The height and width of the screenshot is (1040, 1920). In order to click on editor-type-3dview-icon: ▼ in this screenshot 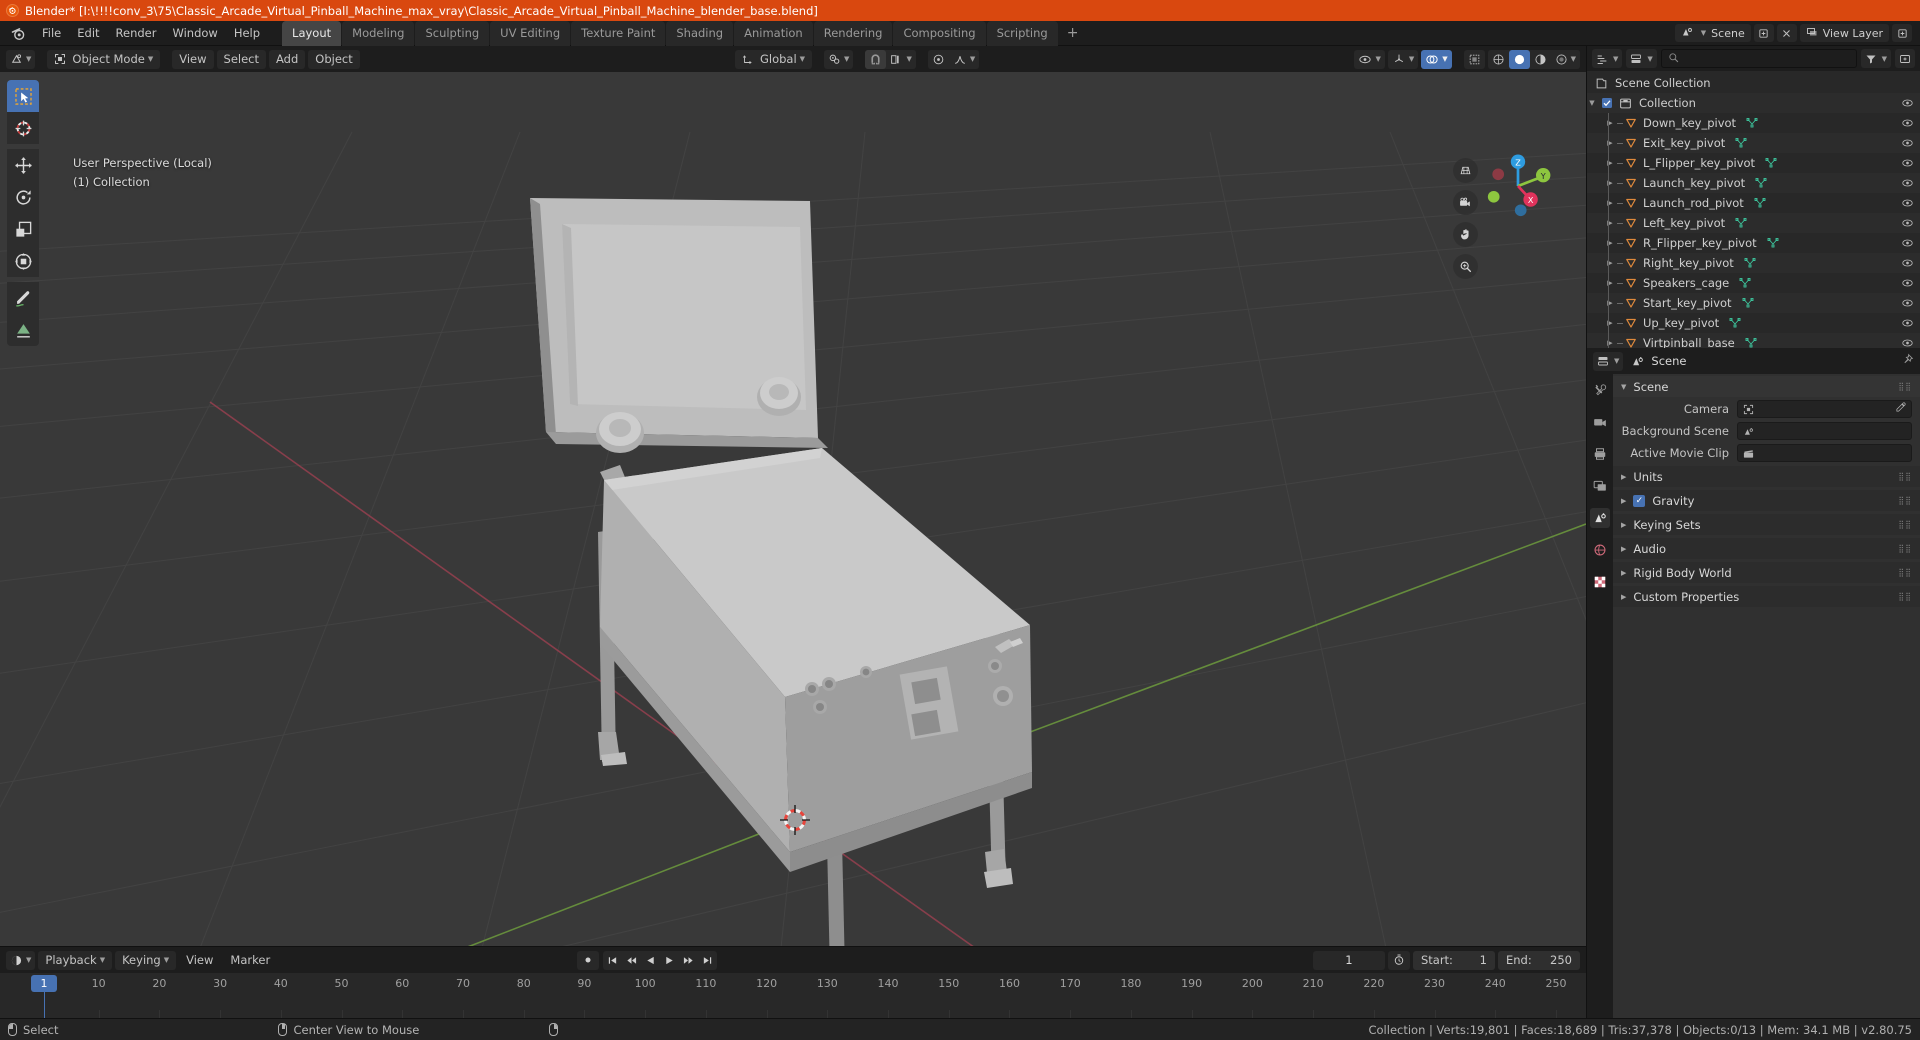, I will do `click(21, 59)`.